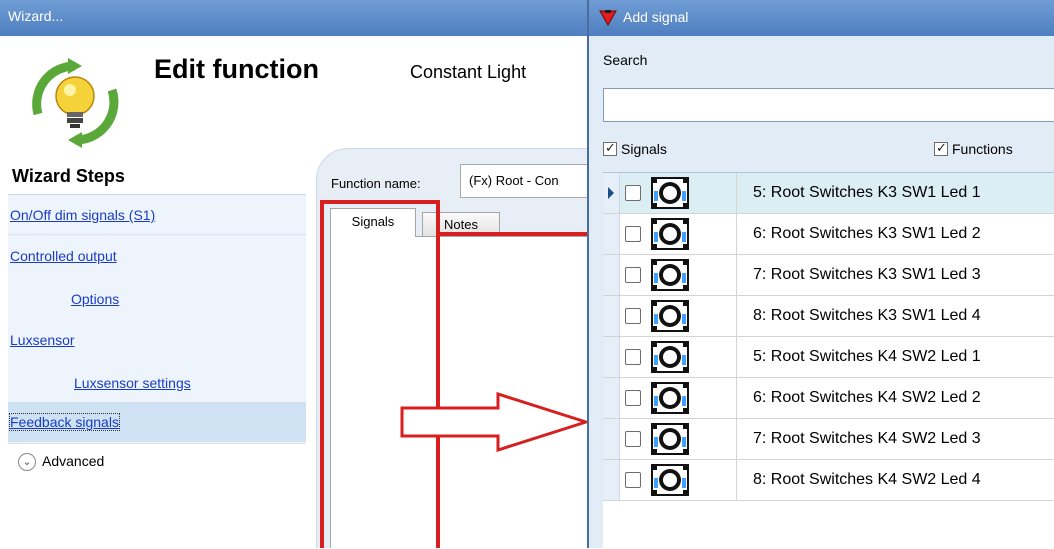  Describe the element at coordinates (132, 383) in the screenshot. I see `step-luxsensor-settings: Luxsensor settings` at that location.